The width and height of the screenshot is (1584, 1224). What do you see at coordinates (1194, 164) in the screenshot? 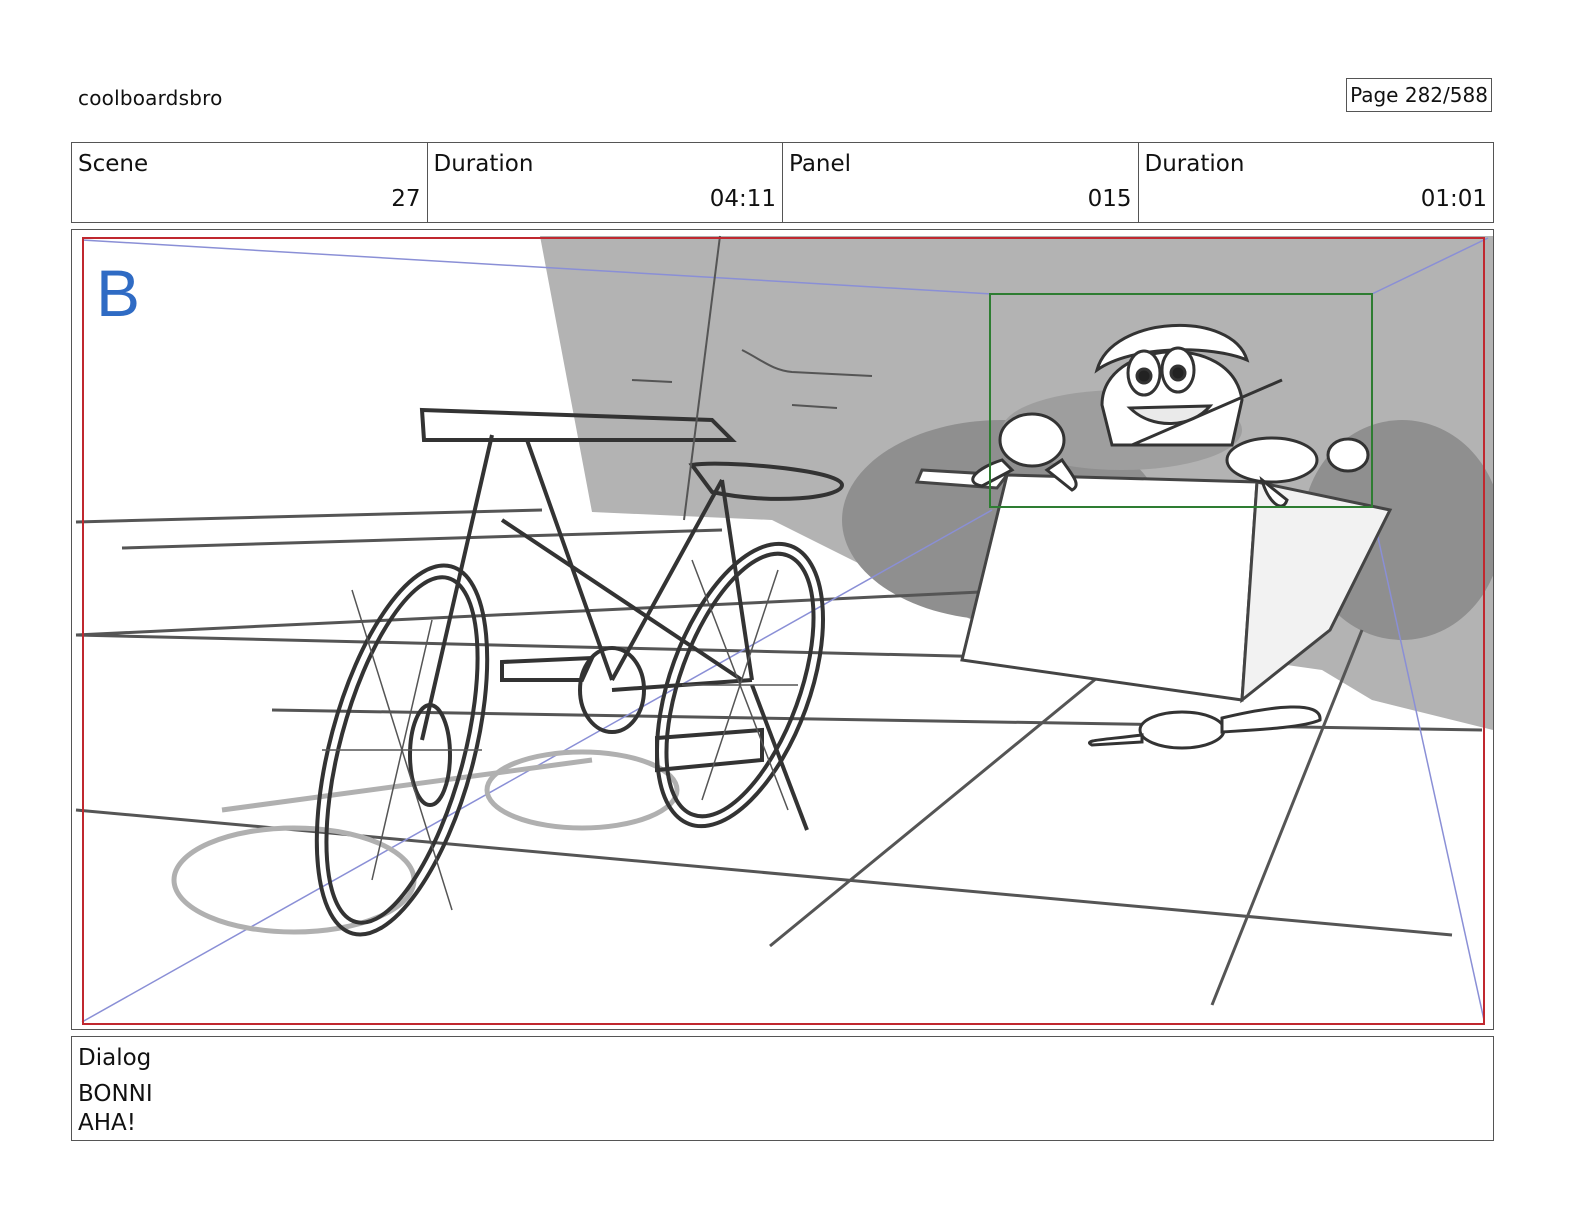
I see `panel-duration-label: Duration` at bounding box center [1194, 164].